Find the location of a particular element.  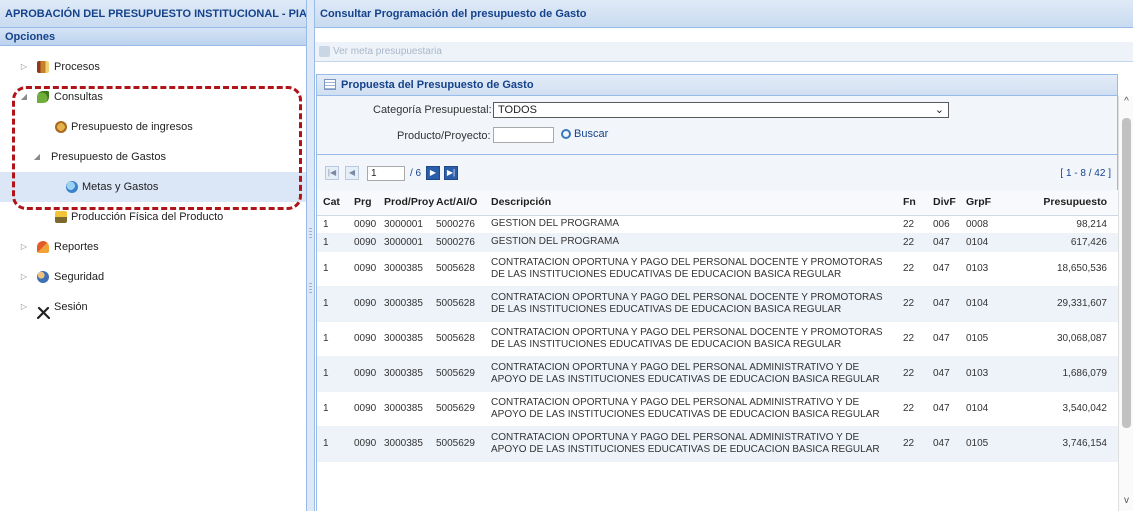

categoria-label: Categoría Presupuestal: : is located at coordinates (435, 110).